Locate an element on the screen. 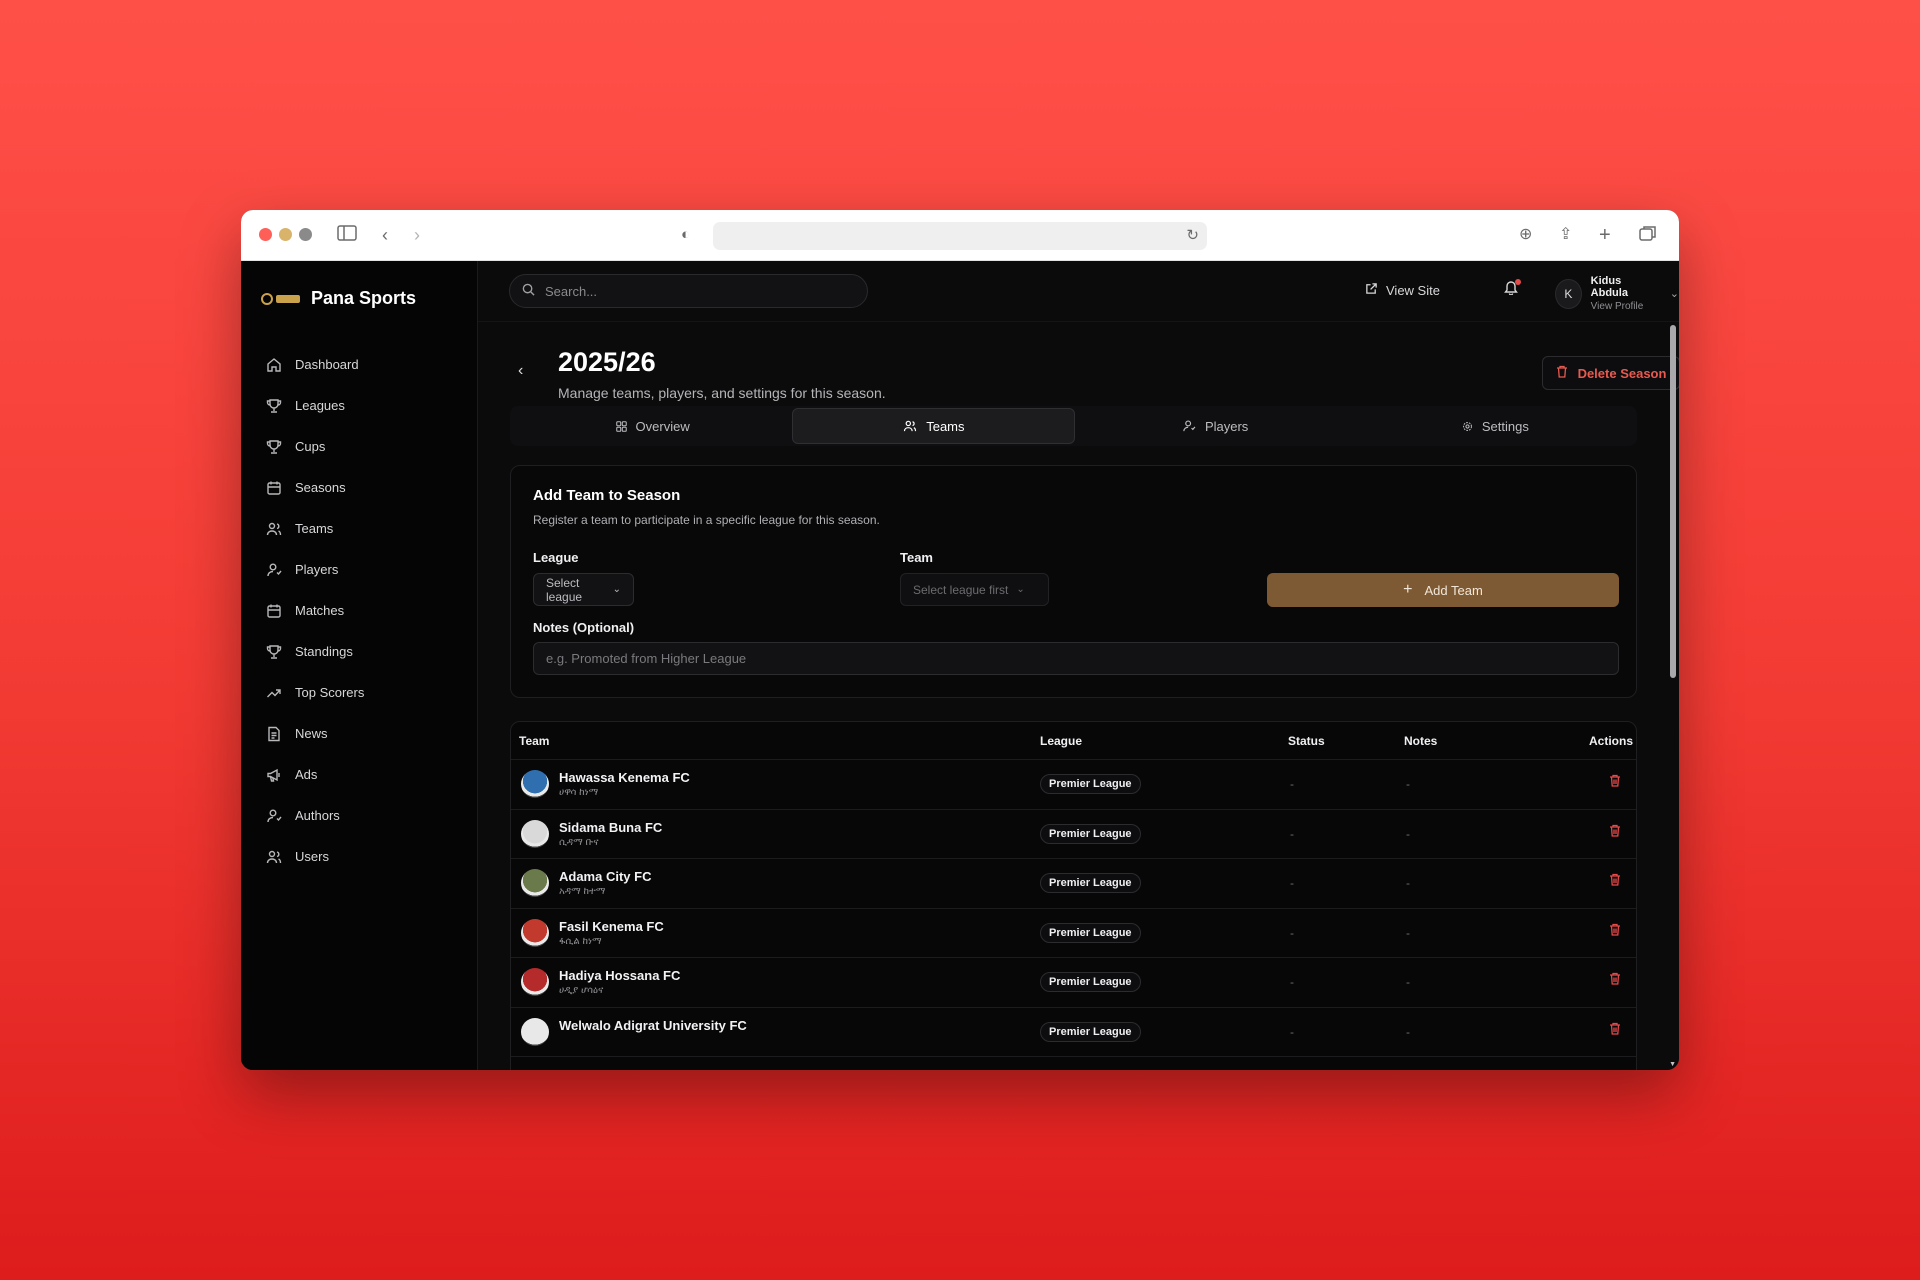  back-nav-icon: ‹ is located at coordinates (385, 235).